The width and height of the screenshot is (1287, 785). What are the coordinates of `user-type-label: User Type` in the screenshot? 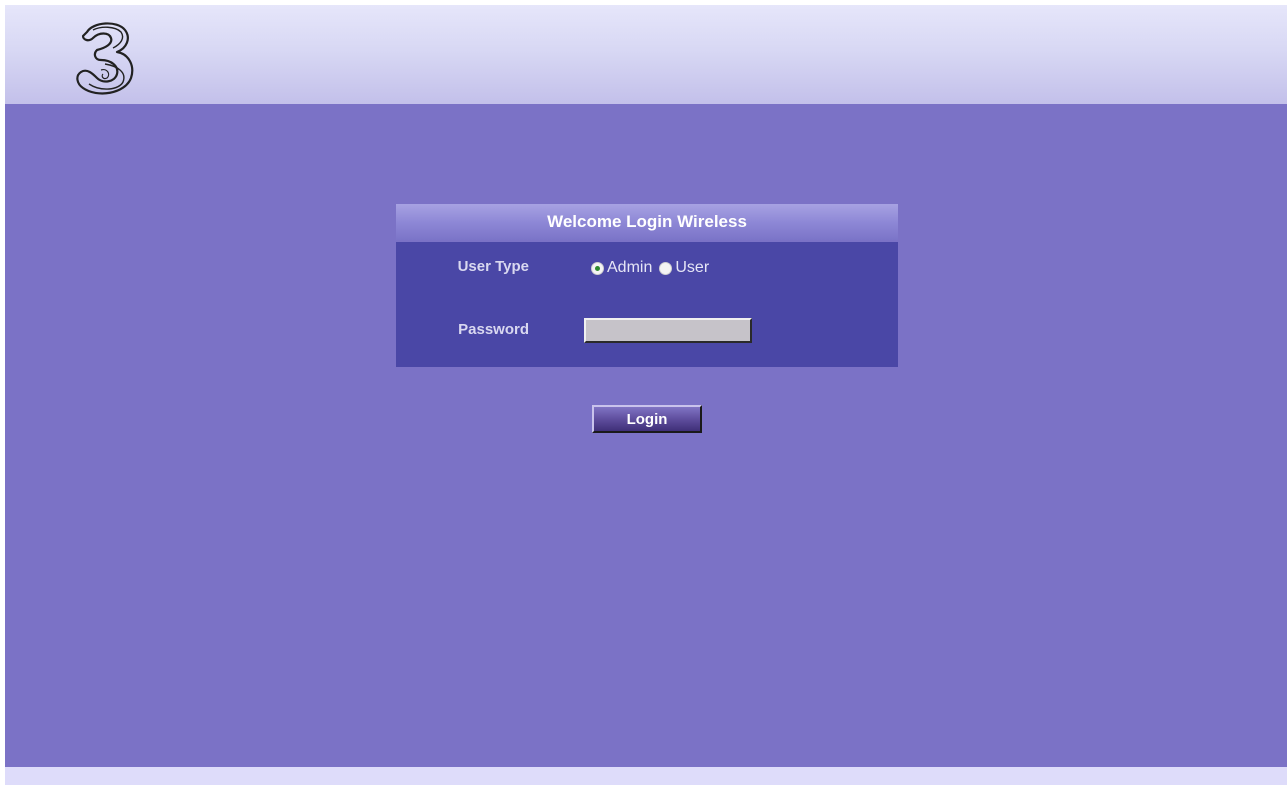 It's located at (493, 266).